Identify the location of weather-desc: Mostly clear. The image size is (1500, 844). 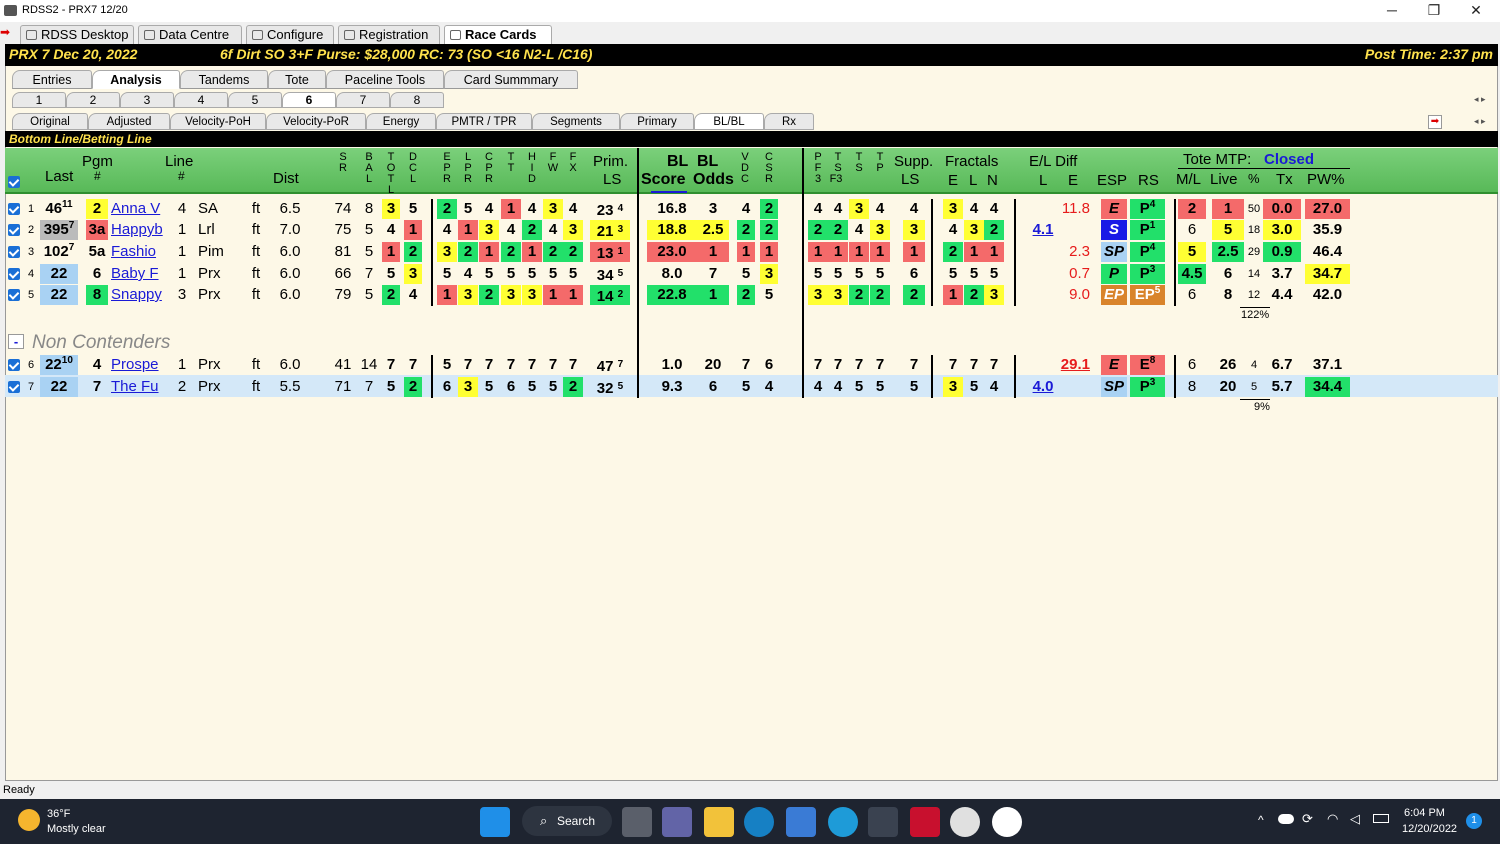
(76, 829).